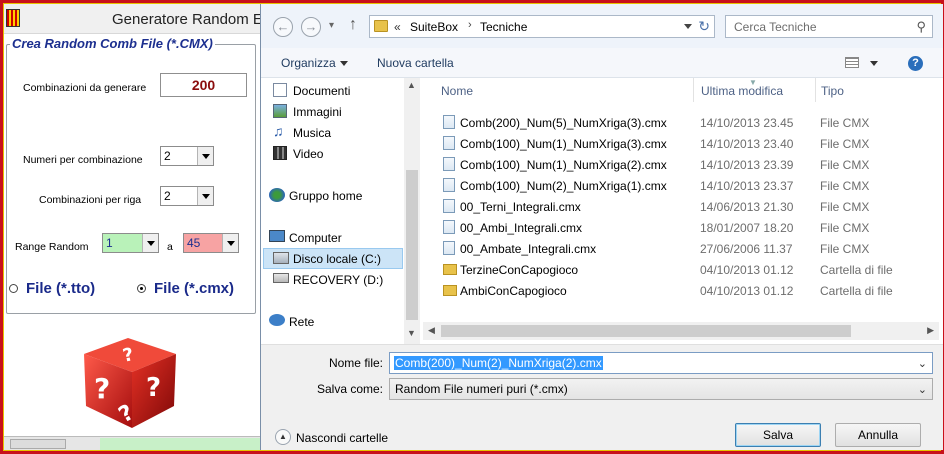 The height and width of the screenshot is (454, 944). Describe the element at coordinates (187, 156) in the screenshot. I see `numbers-per-combo-select: 2` at that location.